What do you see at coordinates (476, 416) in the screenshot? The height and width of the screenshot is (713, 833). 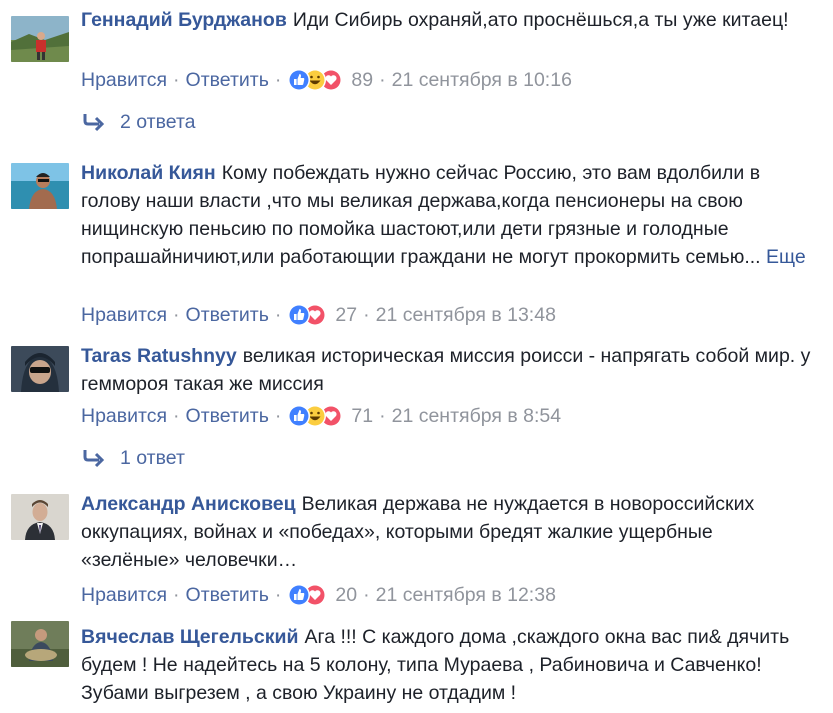 I see `timestamp: 21 сентября в 8:54` at bounding box center [476, 416].